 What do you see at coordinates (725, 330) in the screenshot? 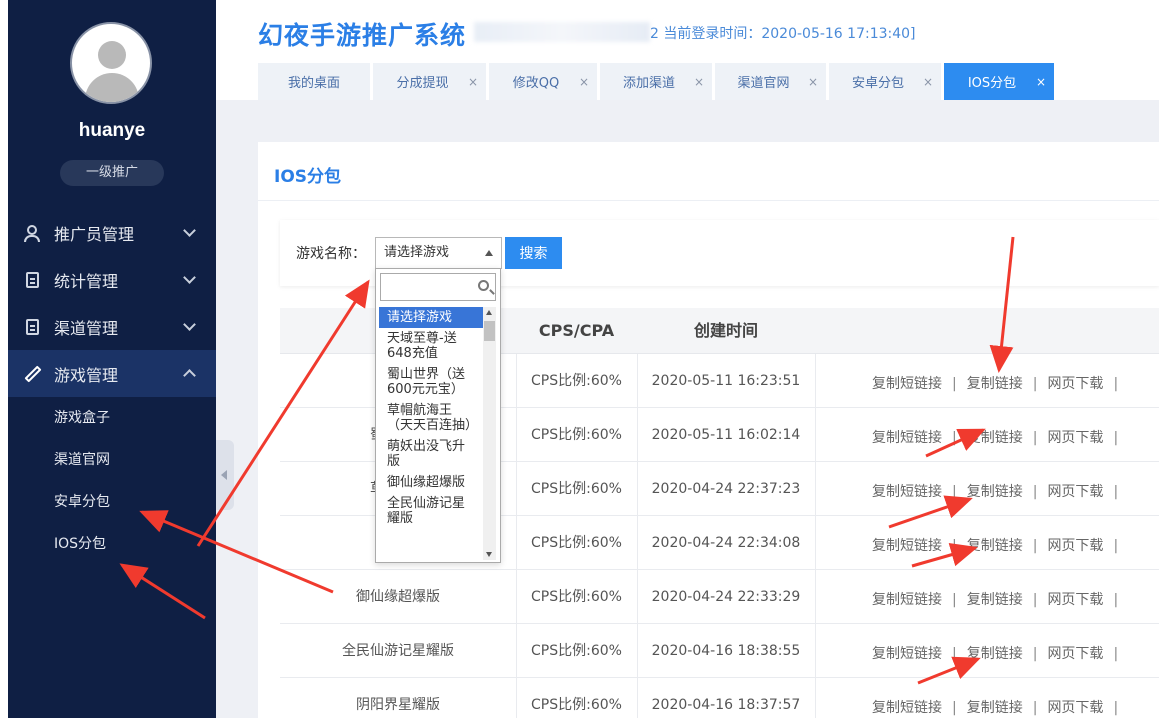
I see `column-header-created: 创建时间` at bounding box center [725, 330].